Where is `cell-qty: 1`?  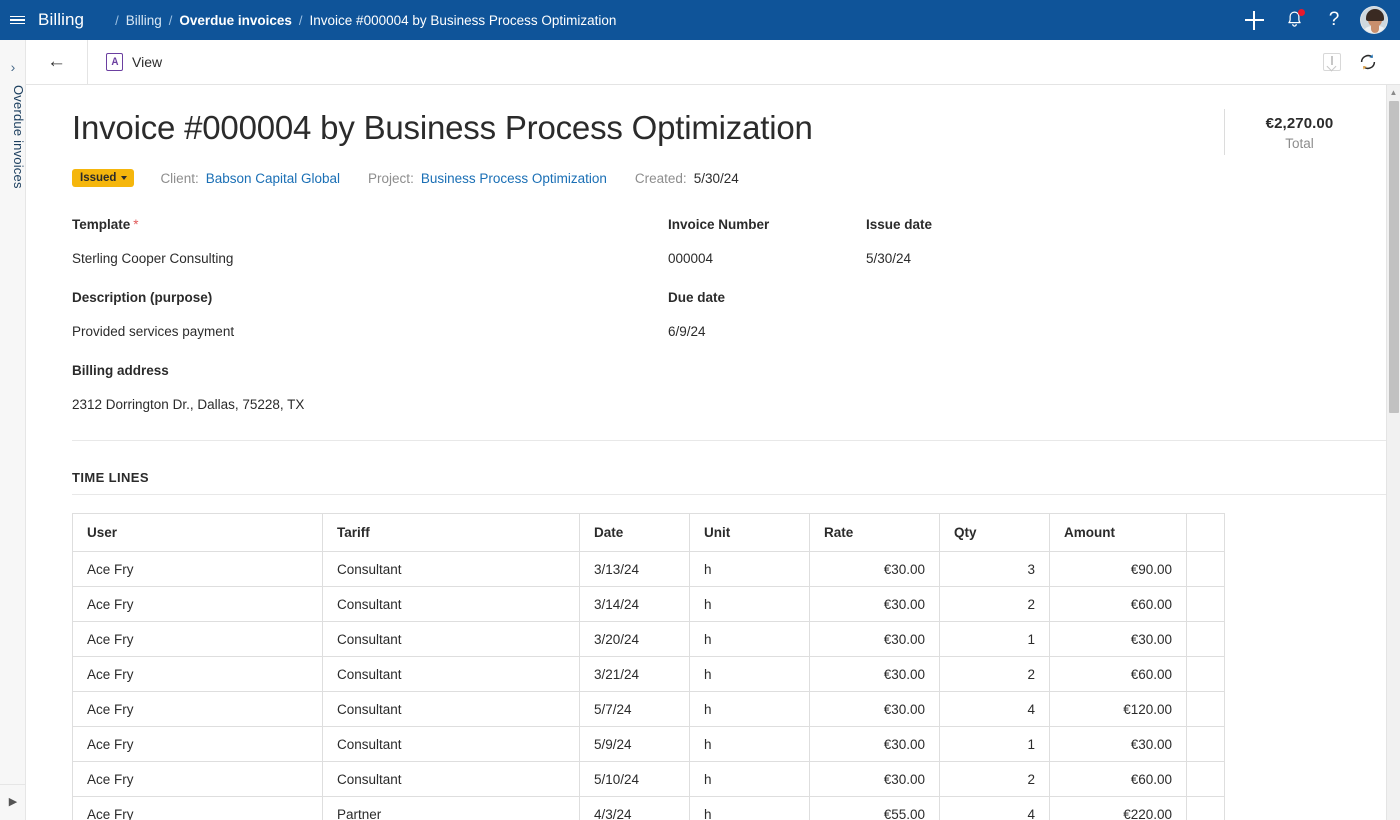
cell-qty: 1 is located at coordinates (994, 744).